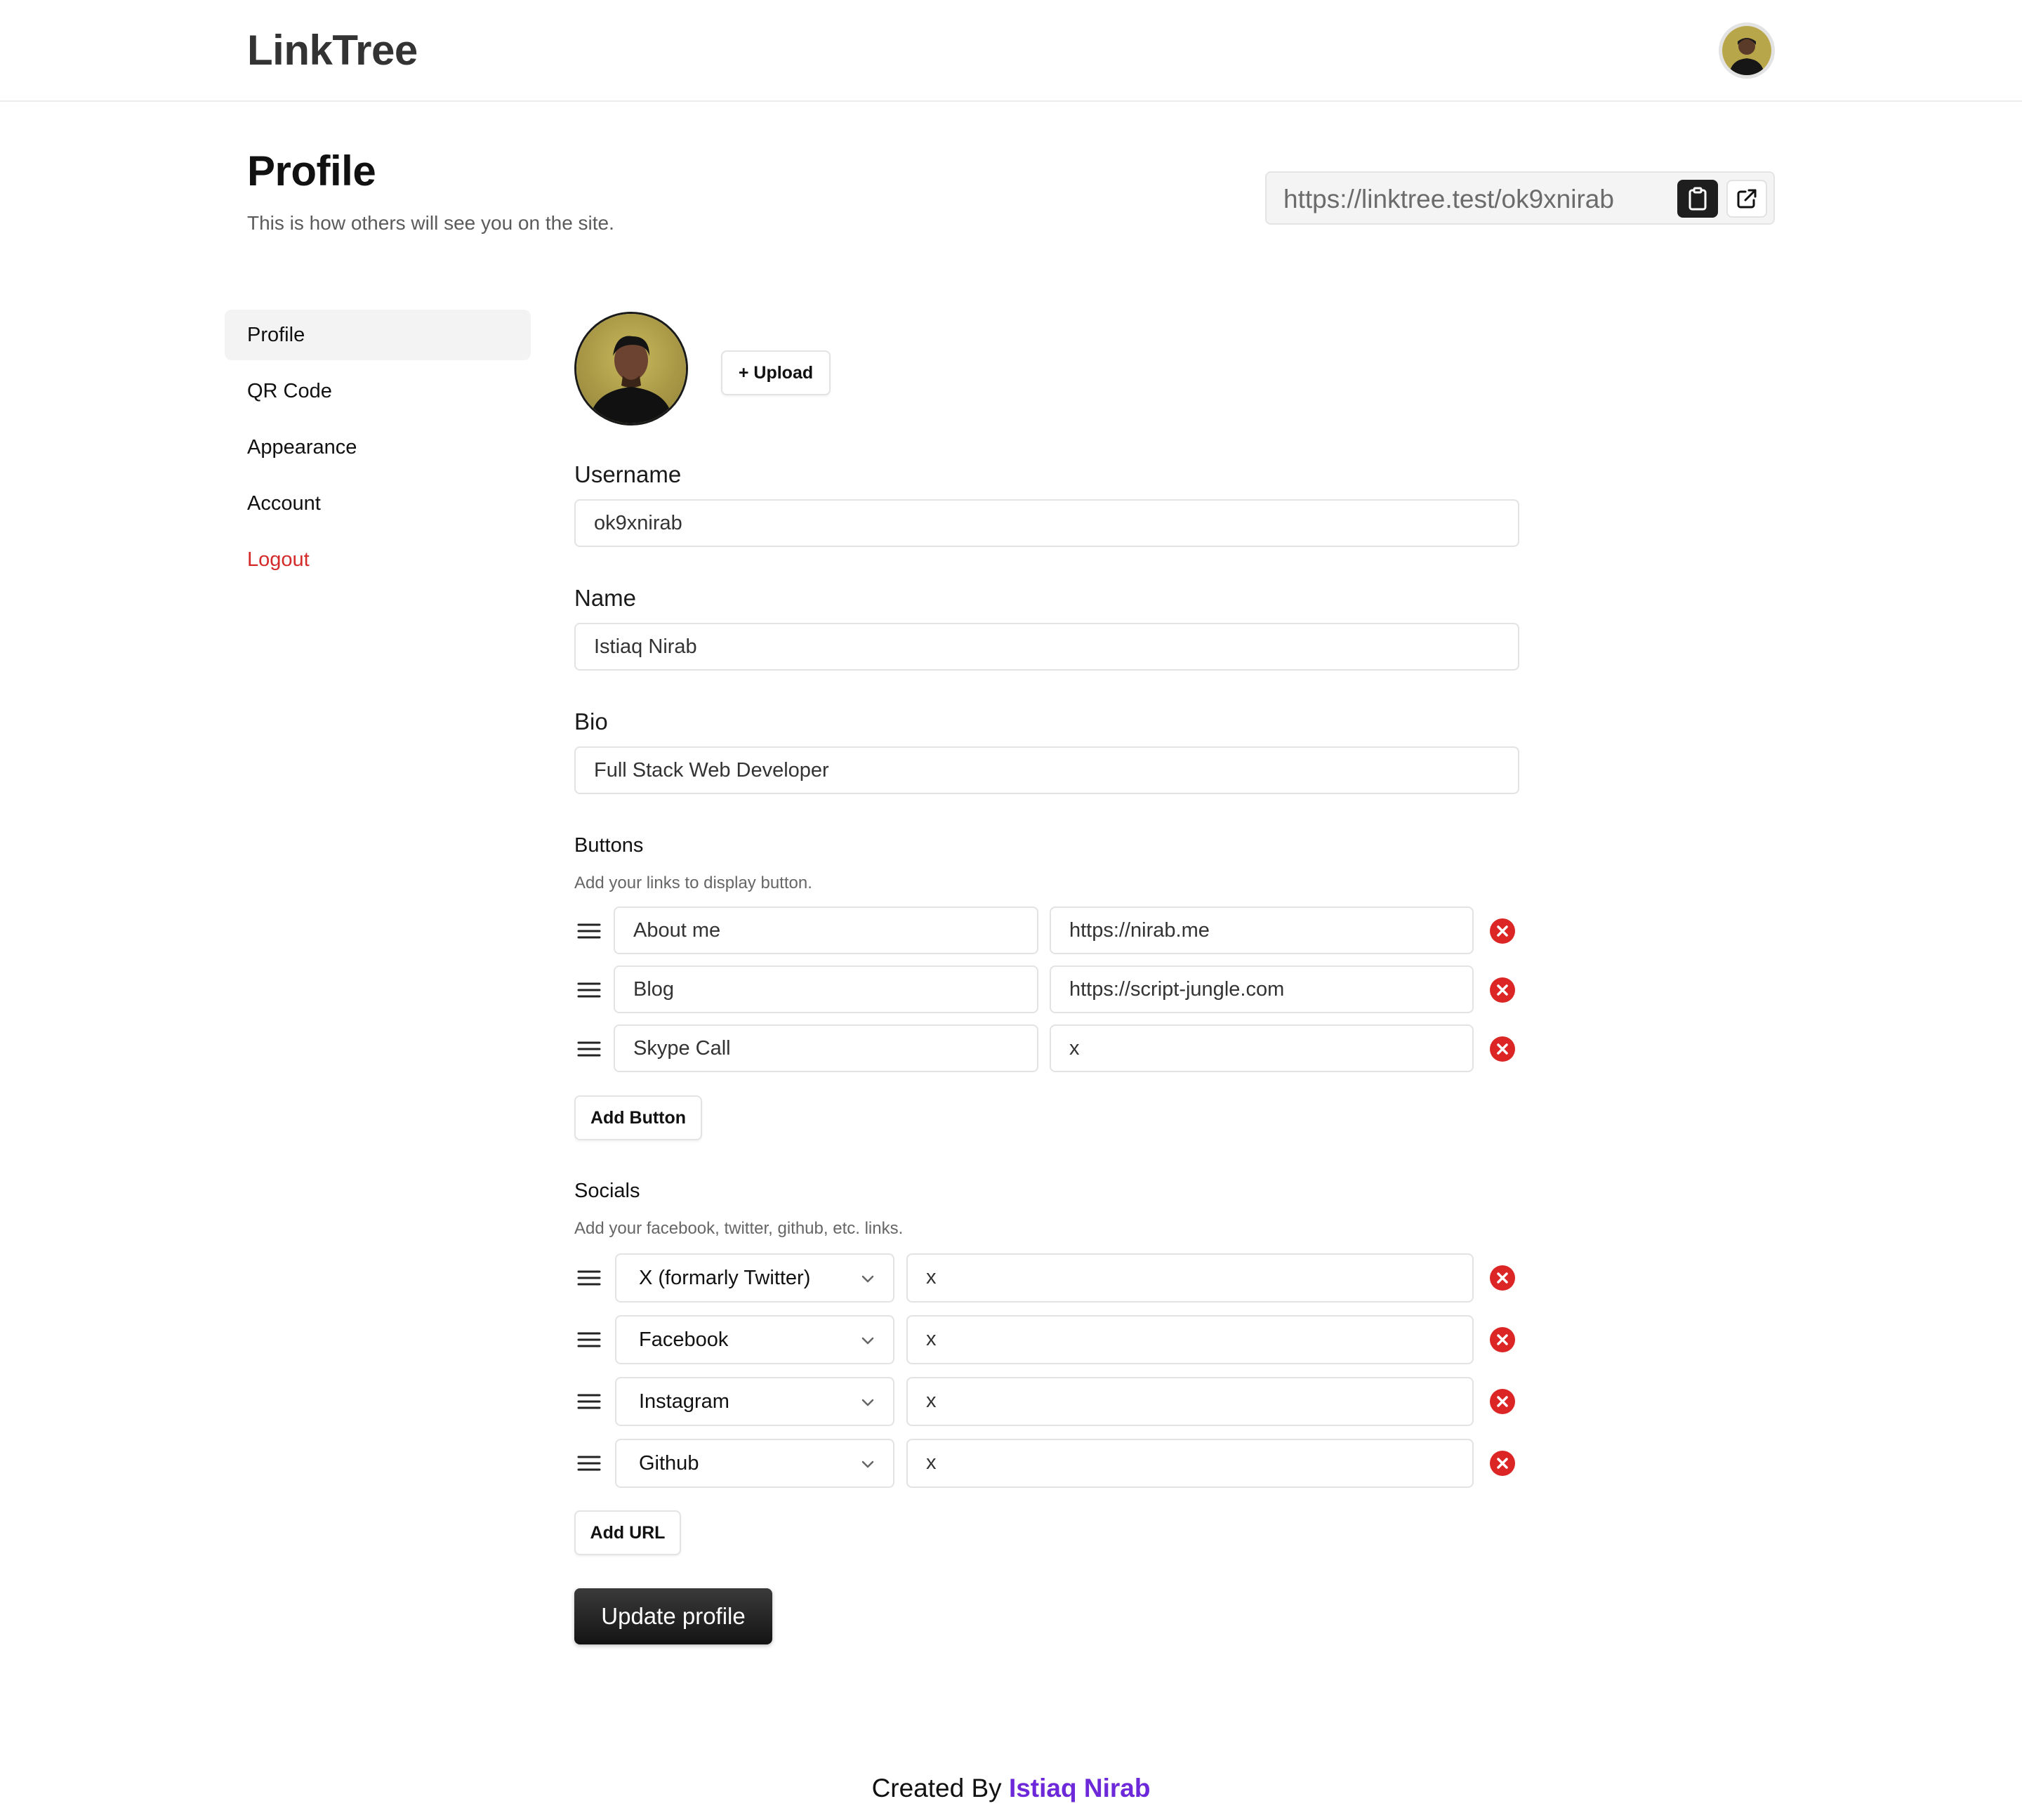 The image size is (2022, 1820). I want to click on social-platform-value: X (formarly Twitter), so click(725, 1278).